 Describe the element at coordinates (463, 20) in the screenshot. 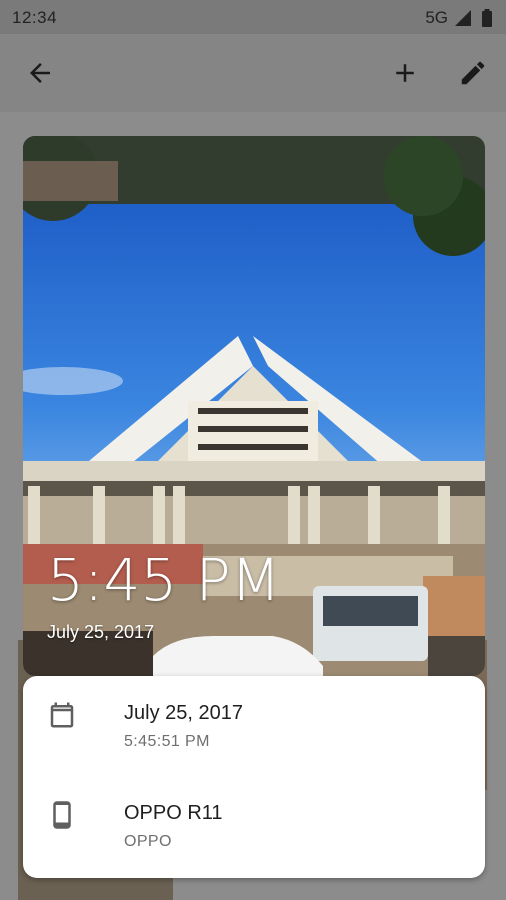

I see `signal-icon` at that location.